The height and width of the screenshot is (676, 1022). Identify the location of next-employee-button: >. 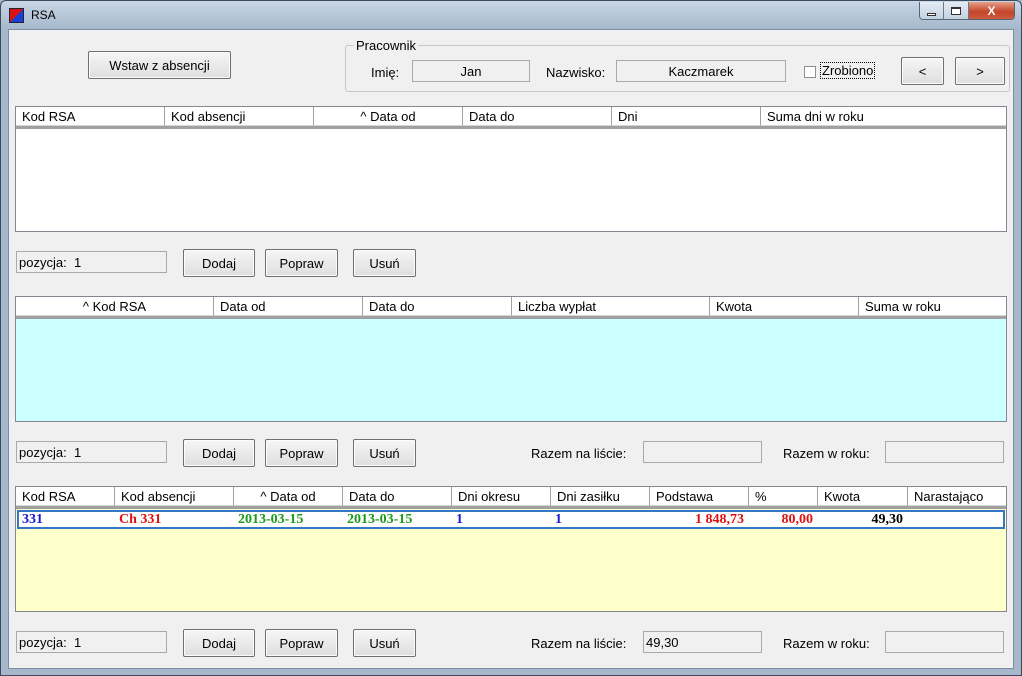
(980, 71).